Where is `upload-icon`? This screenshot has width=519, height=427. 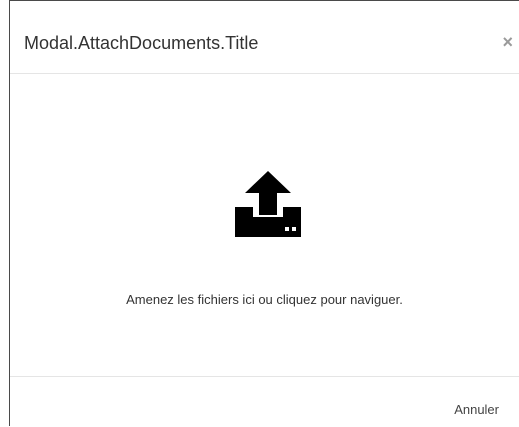 upload-icon is located at coordinates (268, 204).